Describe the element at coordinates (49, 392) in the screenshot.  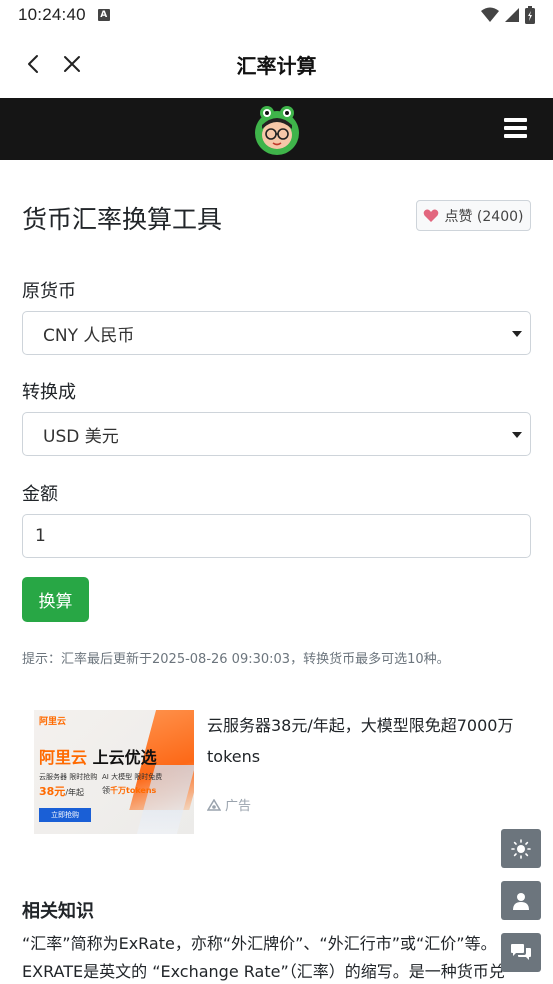
I see `target-currency-label: 转换成` at that location.